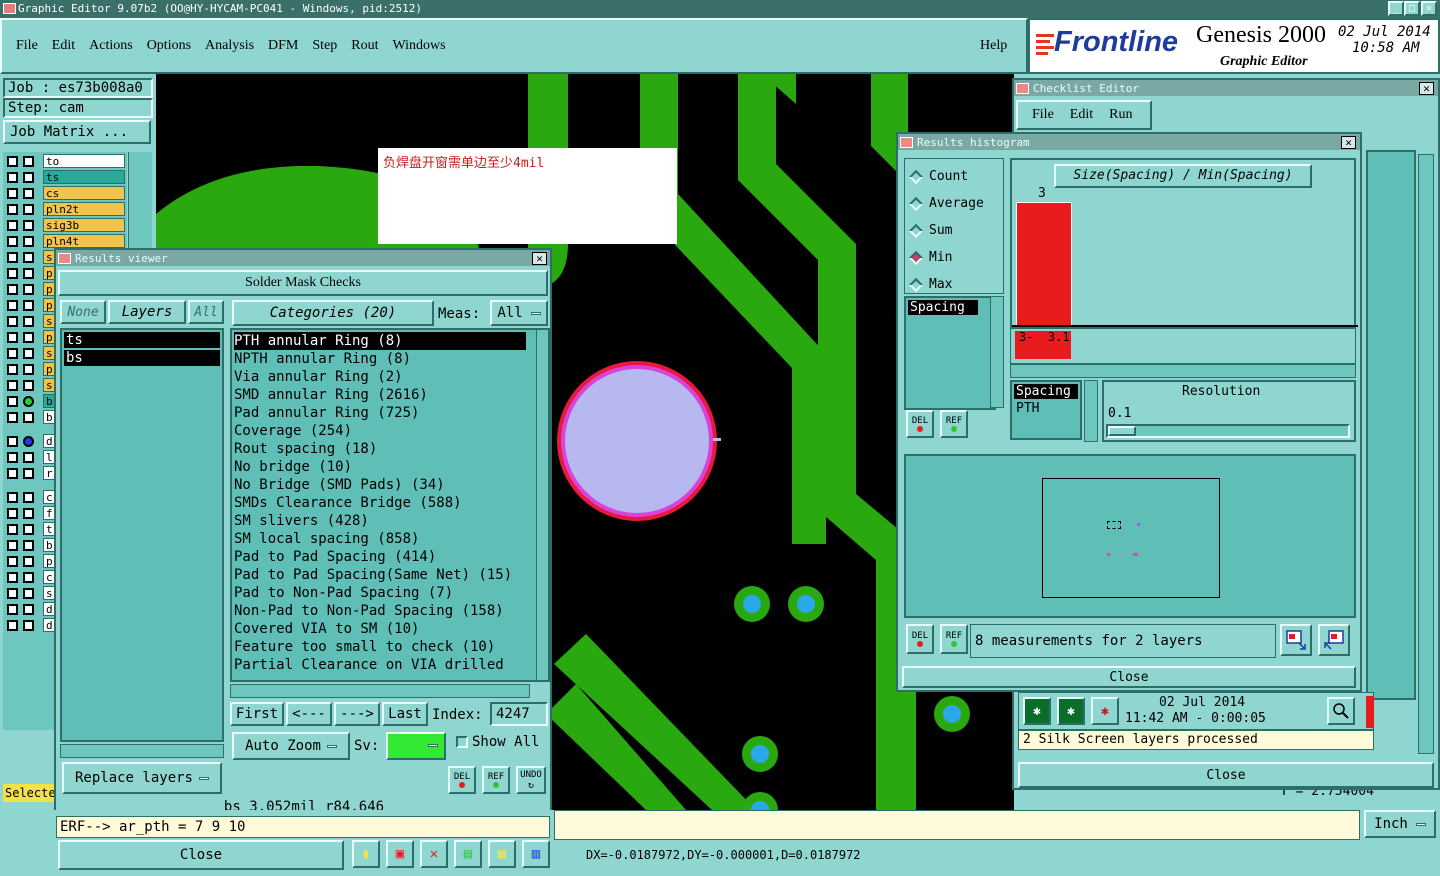 The image size is (1440, 876). I want to click on sv-color-select, so click(416, 746).